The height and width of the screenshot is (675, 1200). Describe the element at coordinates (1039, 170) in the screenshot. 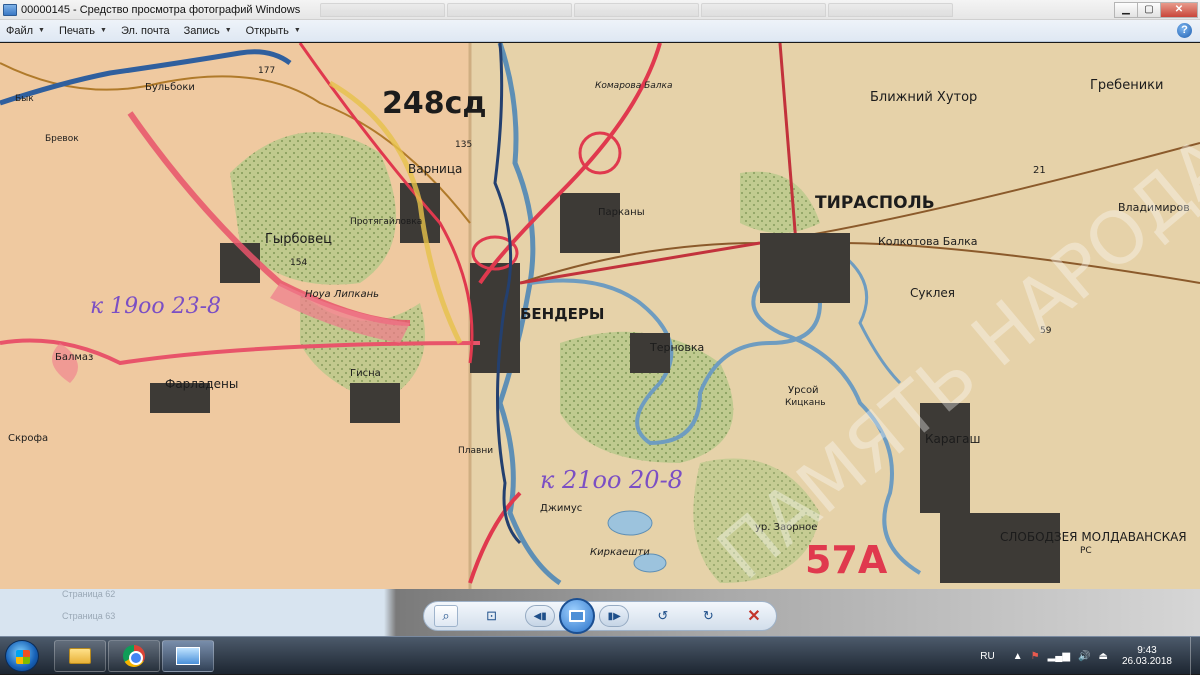

I see `map-label-road: 21` at that location.